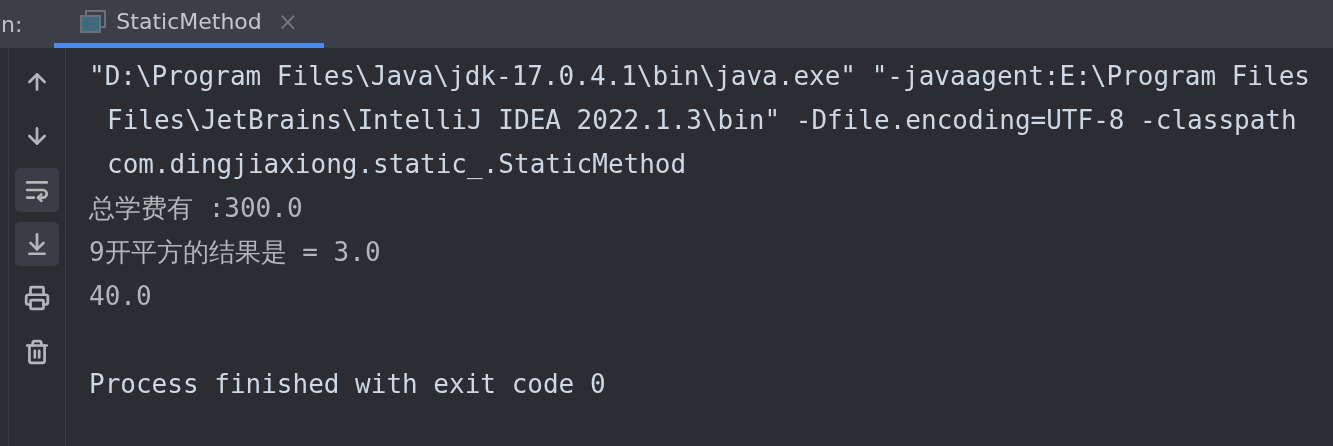 This screenshot has width=1333, height=446. What do you see at coordinates (699, 76) in the screenshot?
I see `command-line: "D:\Program Files\Java\jdk-17.0.4.1\bin\java.exe" "-javaagent:E:\Program Files` at bounding box center [699, 76].